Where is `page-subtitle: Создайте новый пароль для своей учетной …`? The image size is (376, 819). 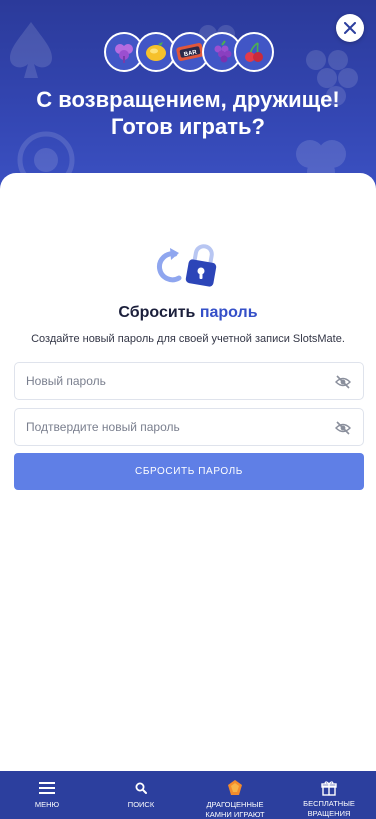
page-subtitle: Создайте новый пароль для своей учетной … is located at coordinates (188, 339).